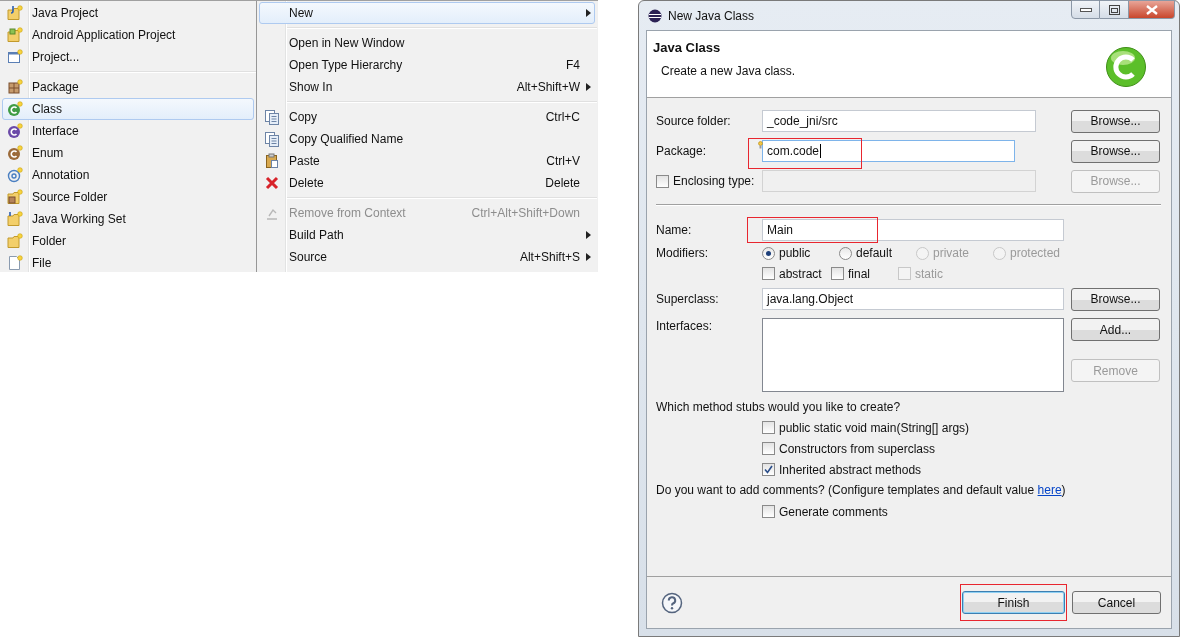 The width and height of the screenshot is (1190, 637). I want to click on project-folder-icon, so click(15, 13).